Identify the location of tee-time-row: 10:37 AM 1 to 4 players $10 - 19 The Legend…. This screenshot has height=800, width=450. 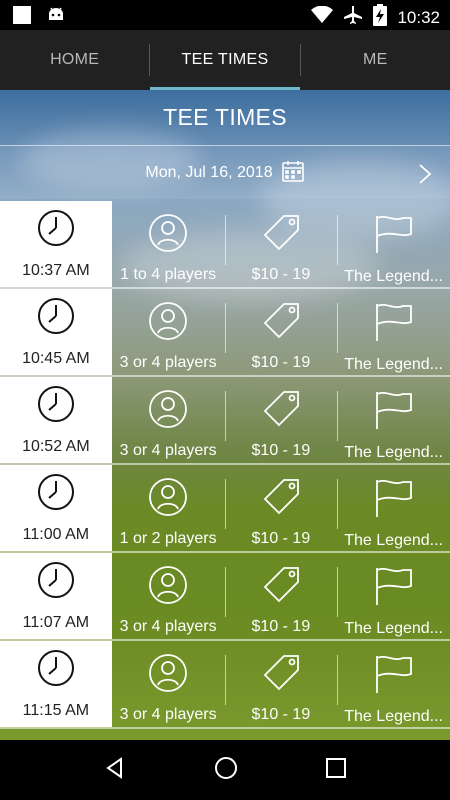
(225, 245).